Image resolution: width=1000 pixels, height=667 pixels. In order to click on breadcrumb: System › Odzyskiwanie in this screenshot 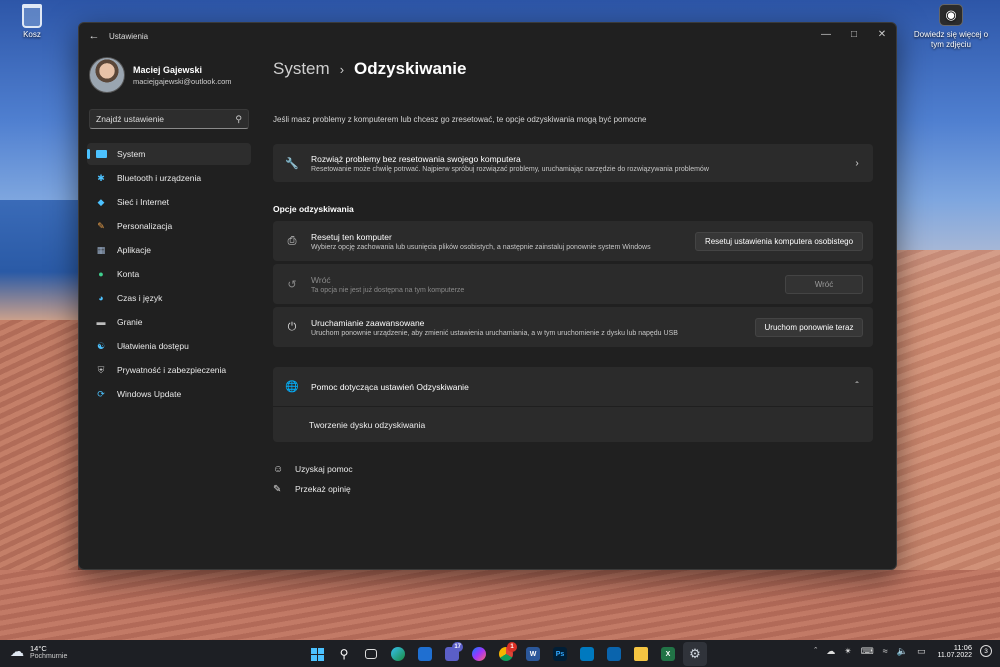, I will do `click(369, 69)`.